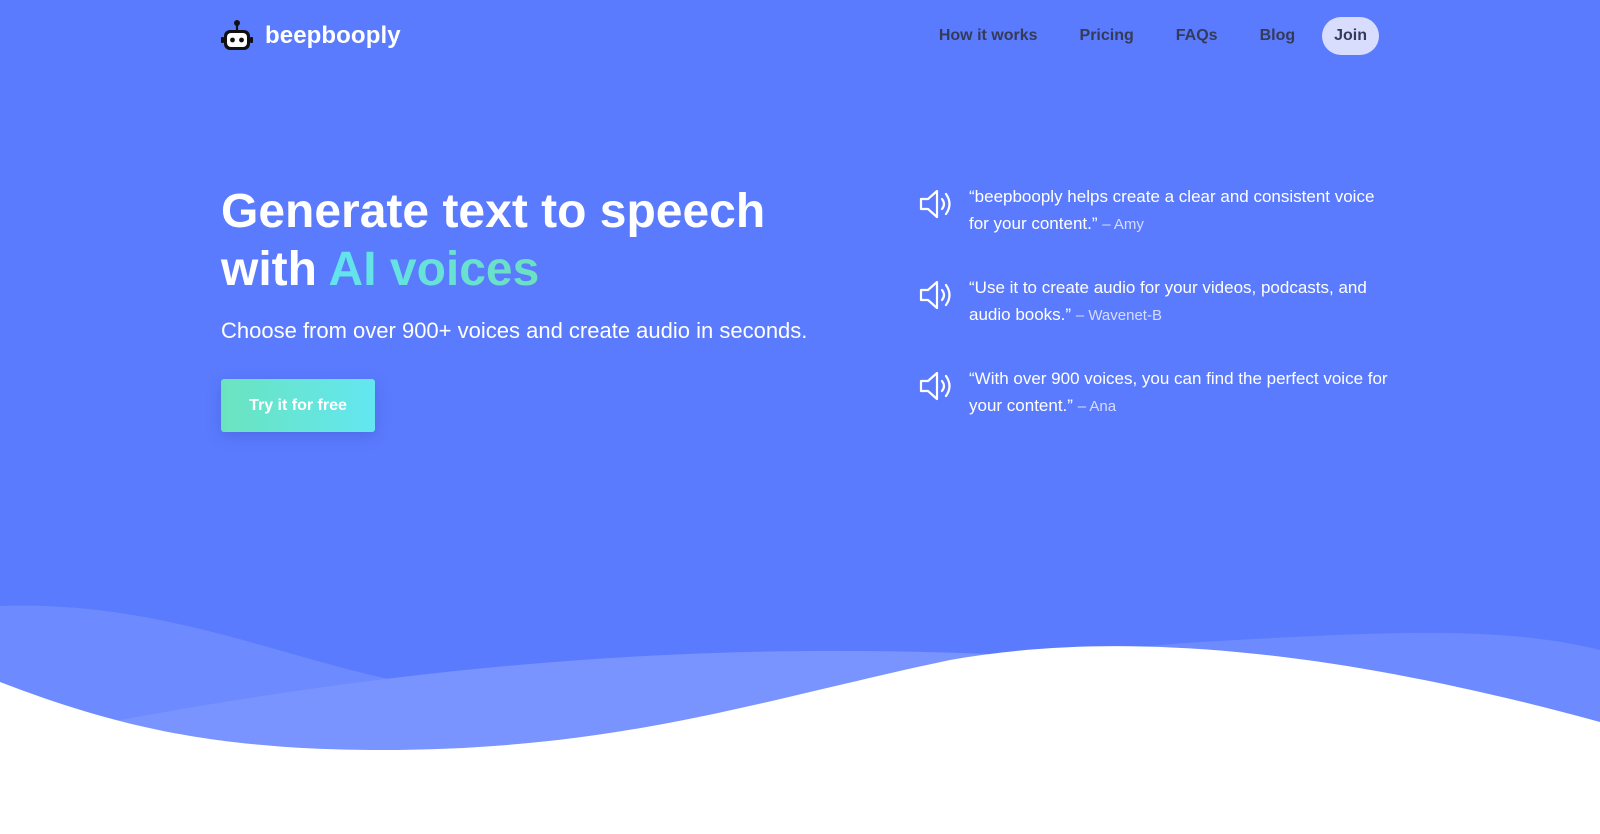  Describe the element at coordinates (1118, 315) in the screenshot. I see `testimonial-author: – Wavenet-B` at that location.